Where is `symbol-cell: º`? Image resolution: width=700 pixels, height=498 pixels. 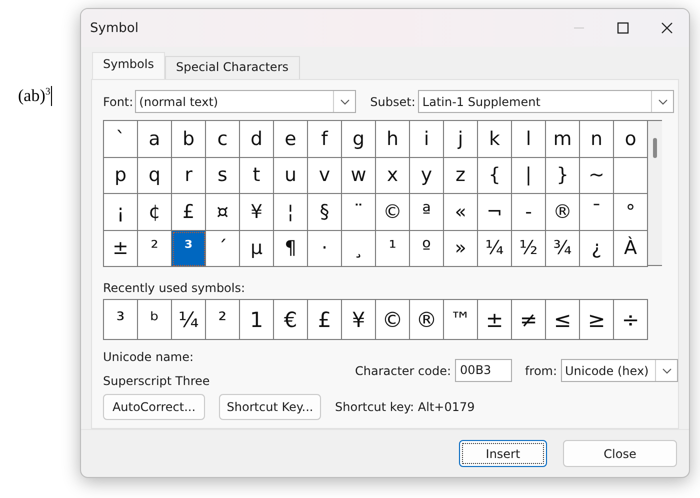 symbol-cell: º is located at coordinates (427, 248).